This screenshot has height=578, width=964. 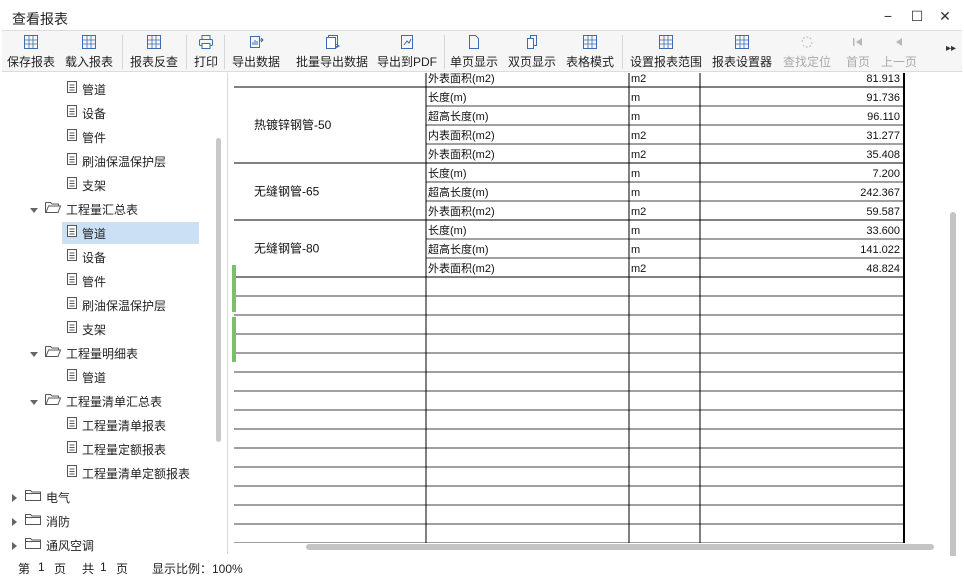 I want to click on toolbar-separator, so click(x=186, y=52).